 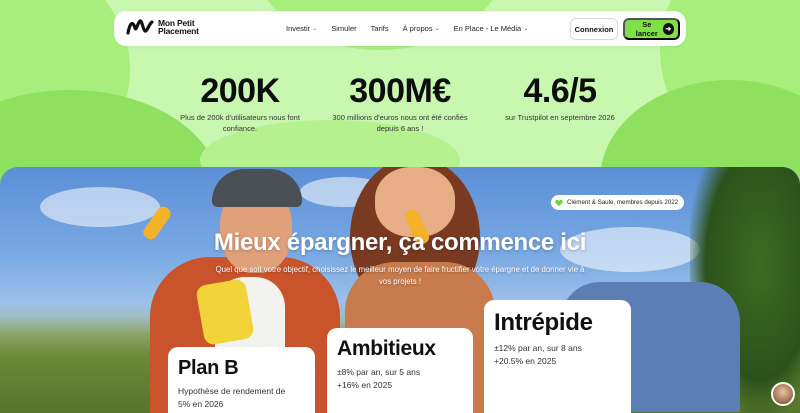 I want to click on plan-card-title: Ambitieux, so click(x=386, y=348).